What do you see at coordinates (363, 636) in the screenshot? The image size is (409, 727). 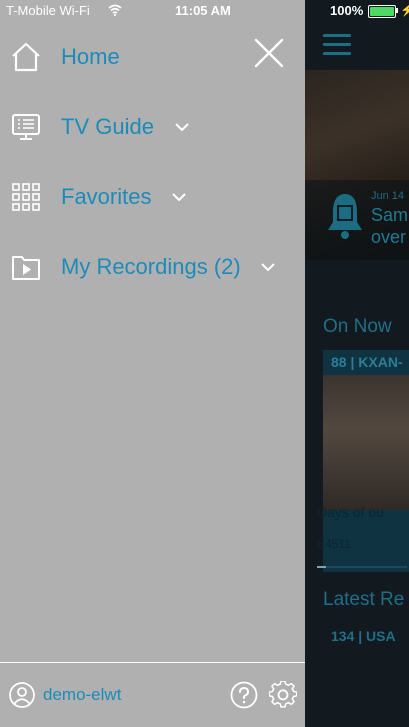 I see `latest-channel: 134 | USA` at bounding box center [363, 636].